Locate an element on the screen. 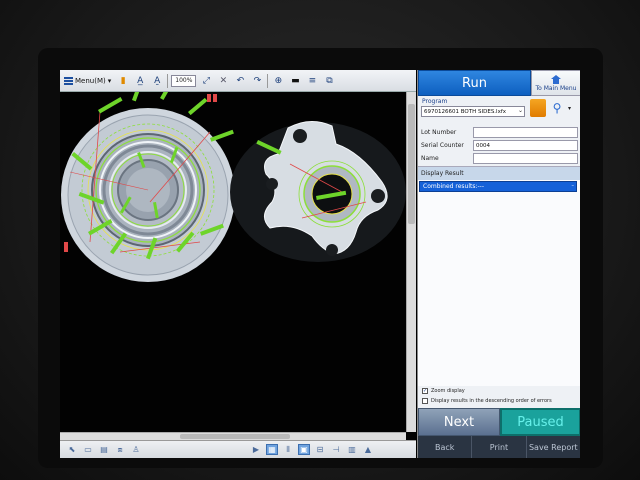 This screenshot has width=640, height=480. zoom-display-label: Zoom display is located at coordinates (448, 391).